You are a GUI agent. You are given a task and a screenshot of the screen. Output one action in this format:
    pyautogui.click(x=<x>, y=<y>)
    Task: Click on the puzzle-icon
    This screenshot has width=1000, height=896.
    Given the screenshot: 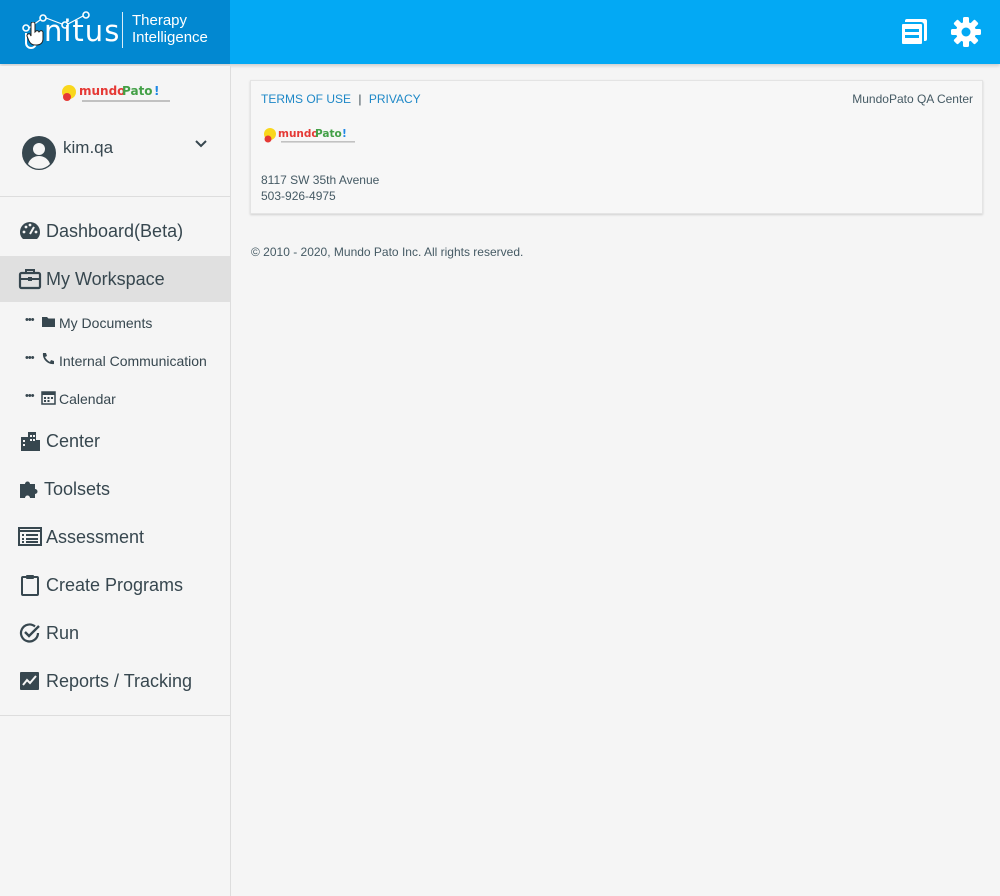 What is the action you would take?
    pyautogui.click(x=29, y=489)
    